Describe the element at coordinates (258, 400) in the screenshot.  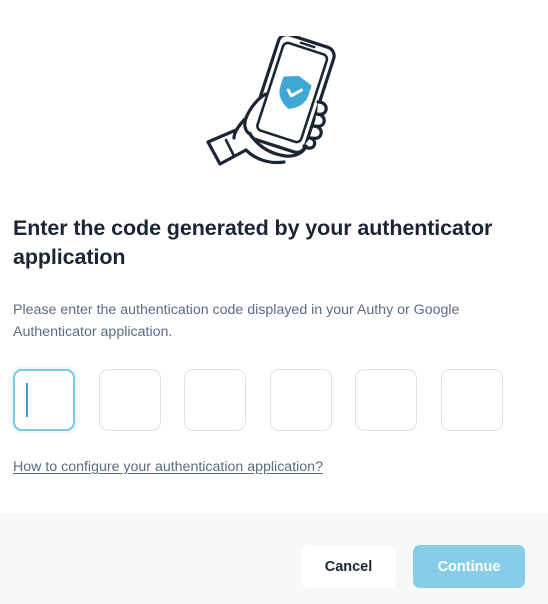
I see `code-input-group` at that location.